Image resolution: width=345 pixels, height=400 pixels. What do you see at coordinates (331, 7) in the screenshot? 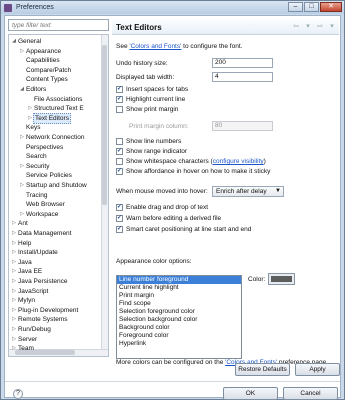
I see `close-button: ✕` at bounding box center [331, 7].